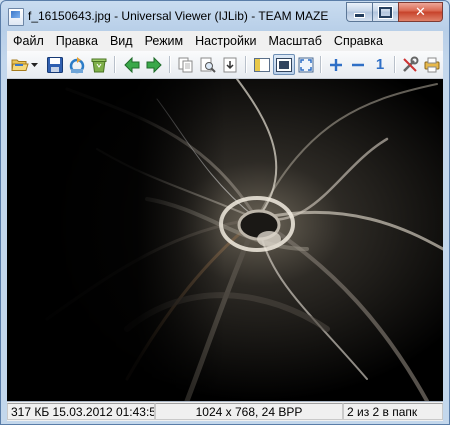  I want to click on menu-settings: Настройки, so click(225, 41).